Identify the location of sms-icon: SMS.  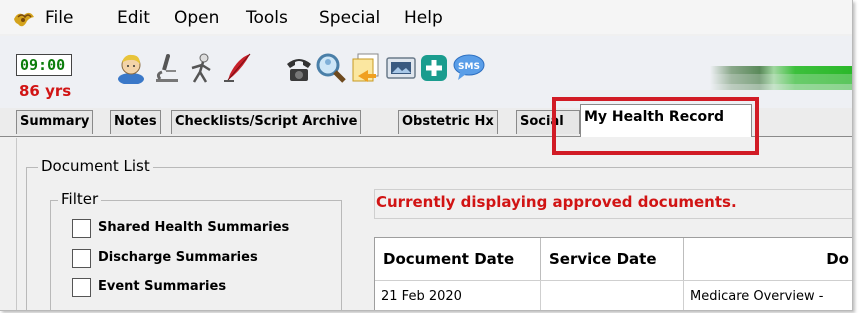
(469, 68).